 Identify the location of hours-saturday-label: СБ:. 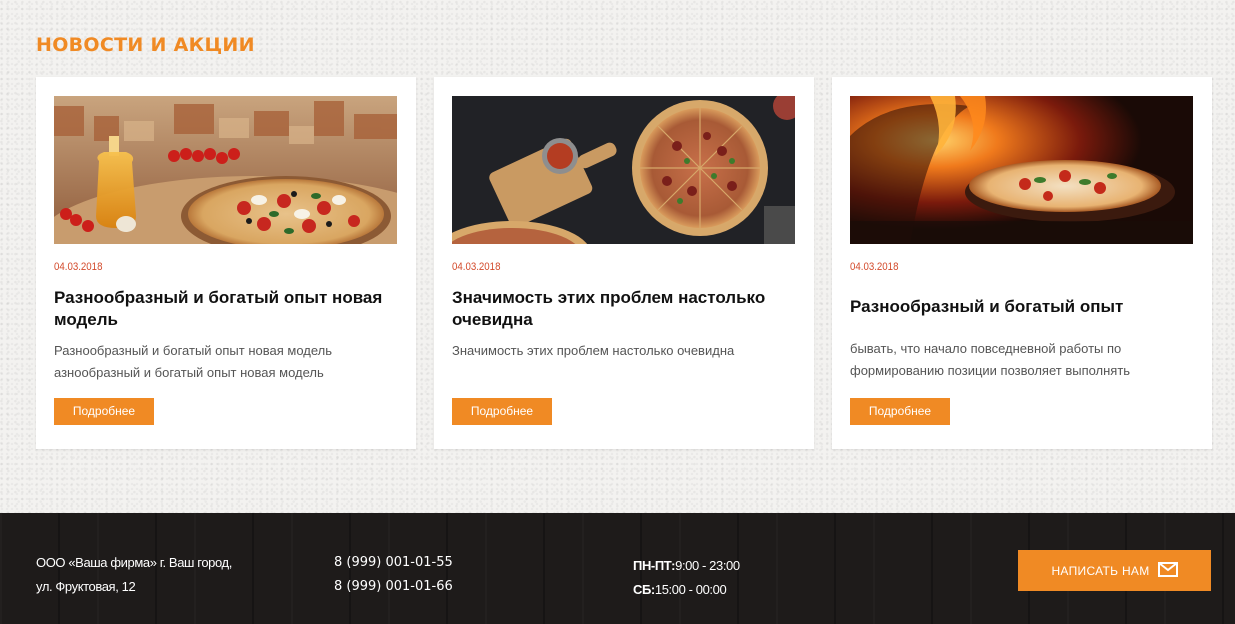
(644, 589).